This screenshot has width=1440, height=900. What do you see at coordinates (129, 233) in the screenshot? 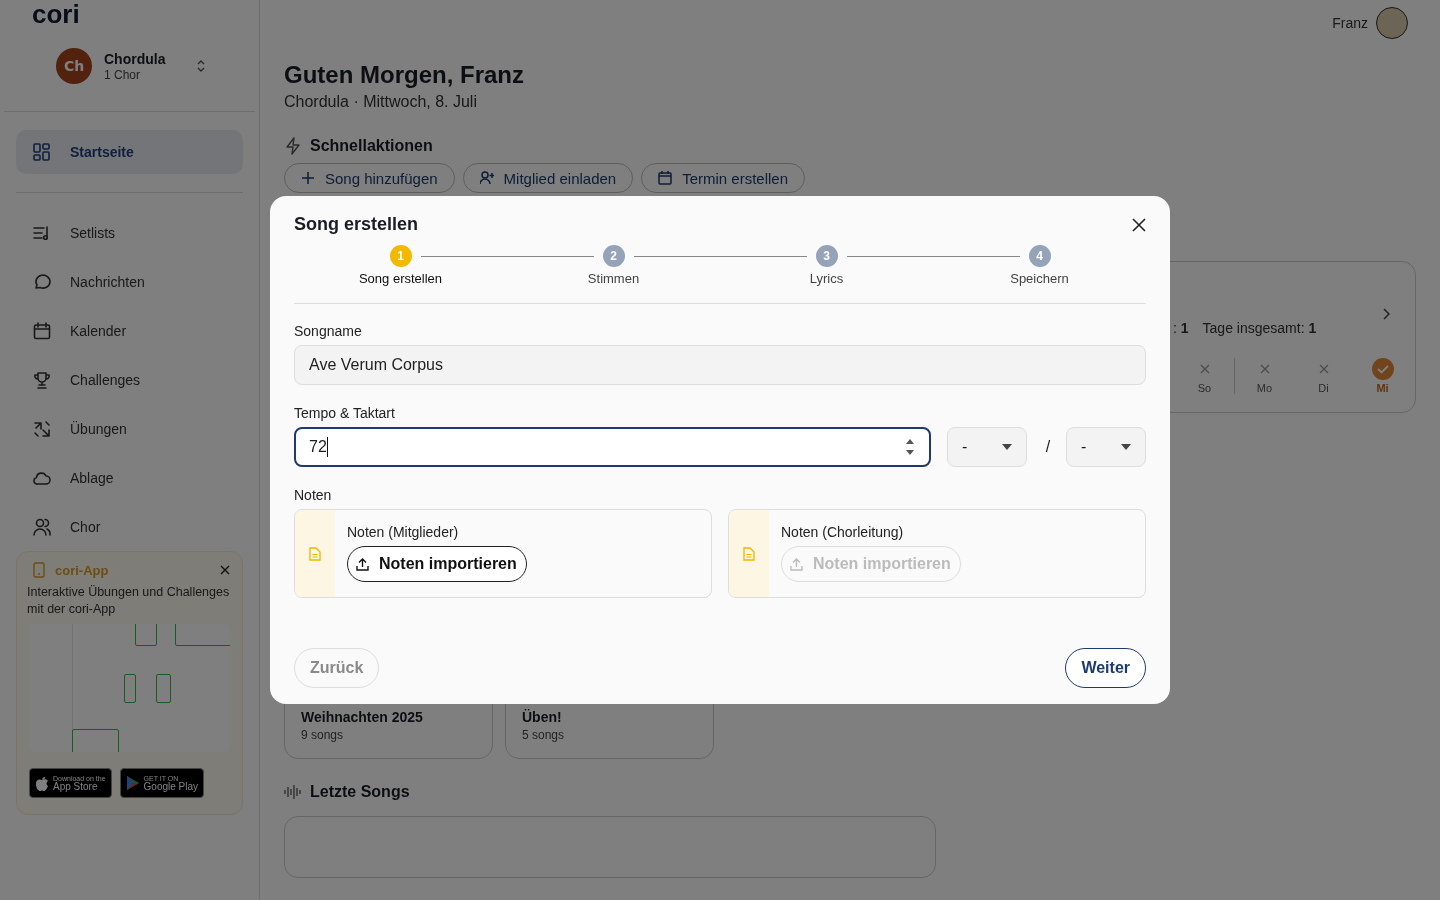
I see `sidebar-item: Setlists` at bounding box center [129, 233].